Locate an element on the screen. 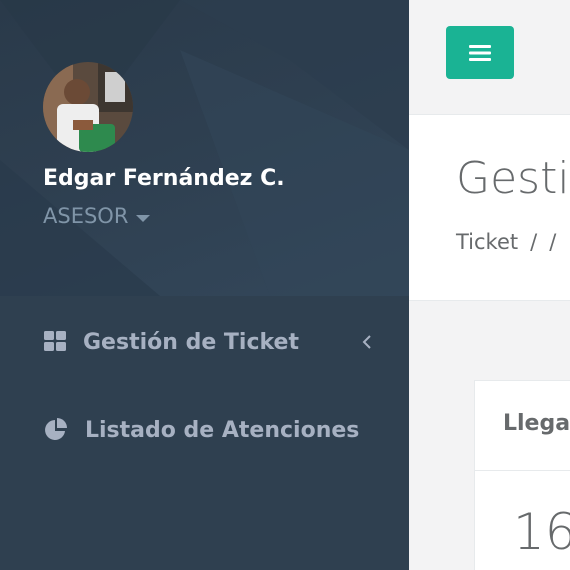 This screenshot has height=570, width=570. grid-icon is located at coordinates (55, 341).